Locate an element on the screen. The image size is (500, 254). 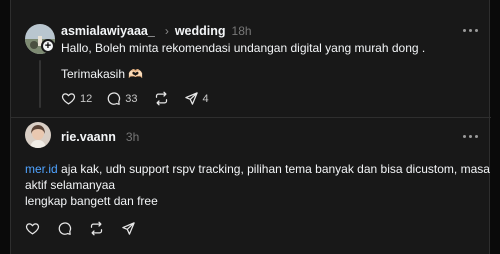
avatar is located at coordinates (38, 135).